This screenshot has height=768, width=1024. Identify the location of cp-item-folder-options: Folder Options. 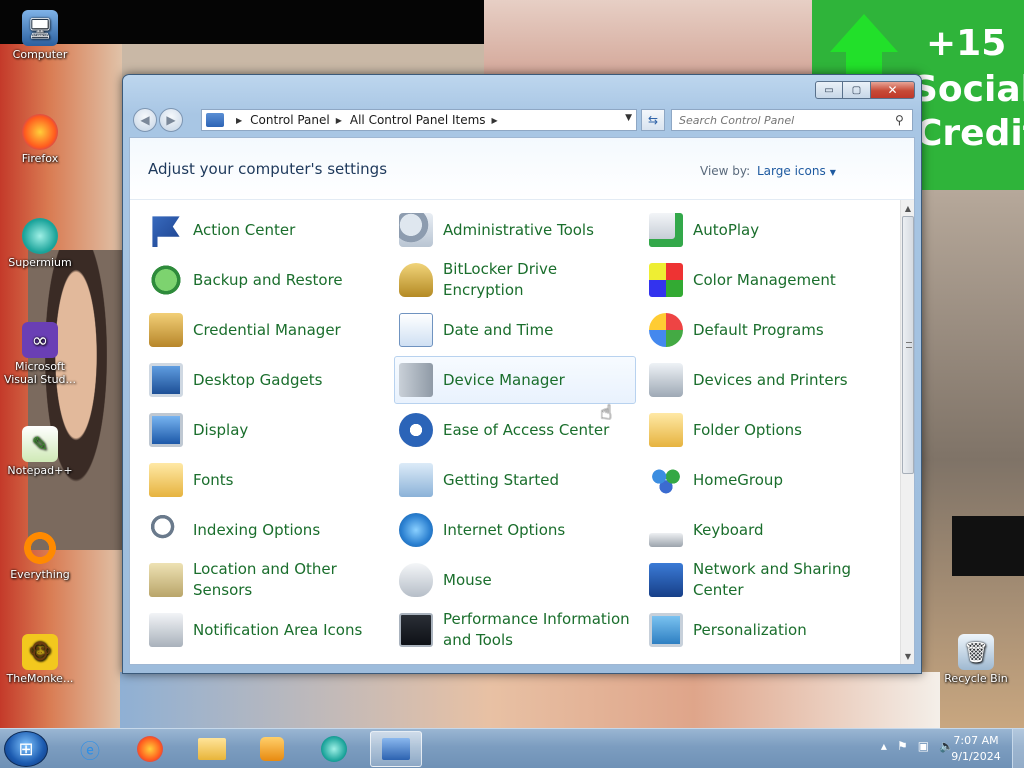
(765, 430).